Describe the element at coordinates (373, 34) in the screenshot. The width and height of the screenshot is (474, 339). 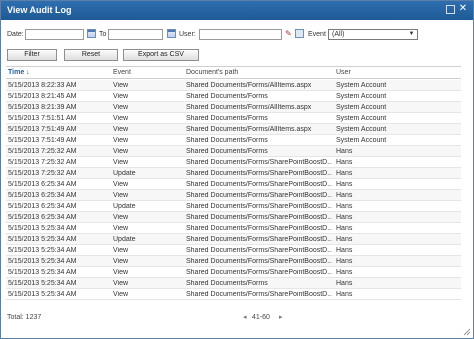
I see `event-select: (All) ▼` at that location.